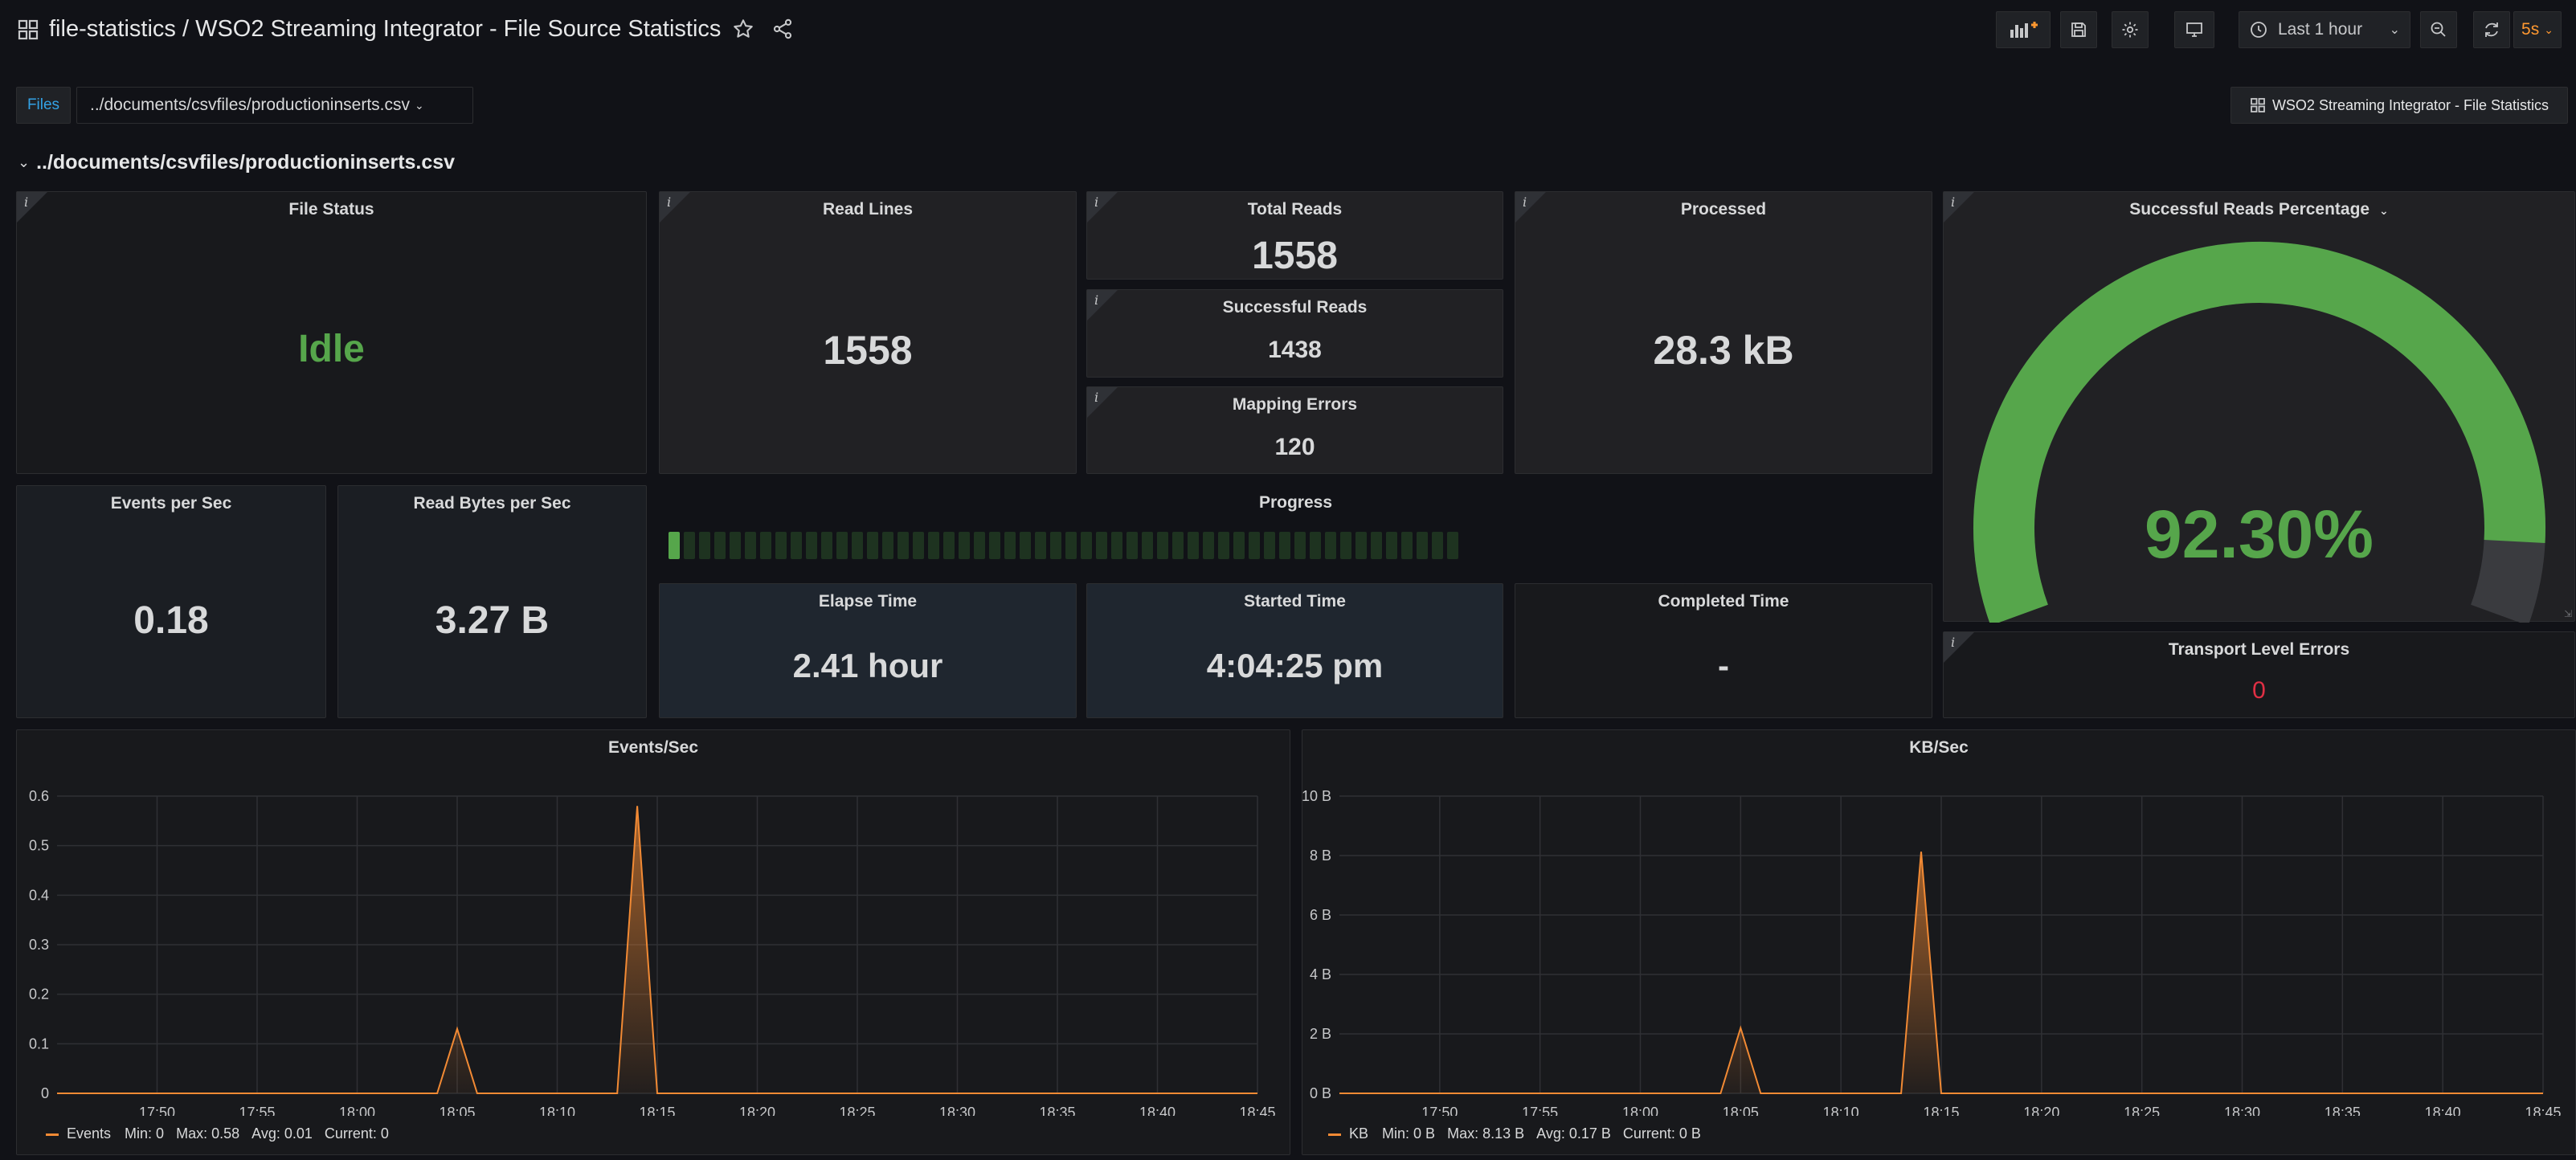 Image resolution: width=2576 pixels, height=1160 pixels. I want to click on panel-transport-errors: i Transport Level Errors 0, so click(2259, 674).